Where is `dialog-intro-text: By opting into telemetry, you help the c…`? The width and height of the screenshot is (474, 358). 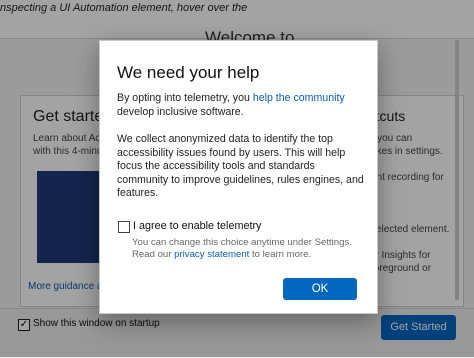
dialog-intro-text: By opting into telemetry, you help the c… is located at coordinates (241, 105).